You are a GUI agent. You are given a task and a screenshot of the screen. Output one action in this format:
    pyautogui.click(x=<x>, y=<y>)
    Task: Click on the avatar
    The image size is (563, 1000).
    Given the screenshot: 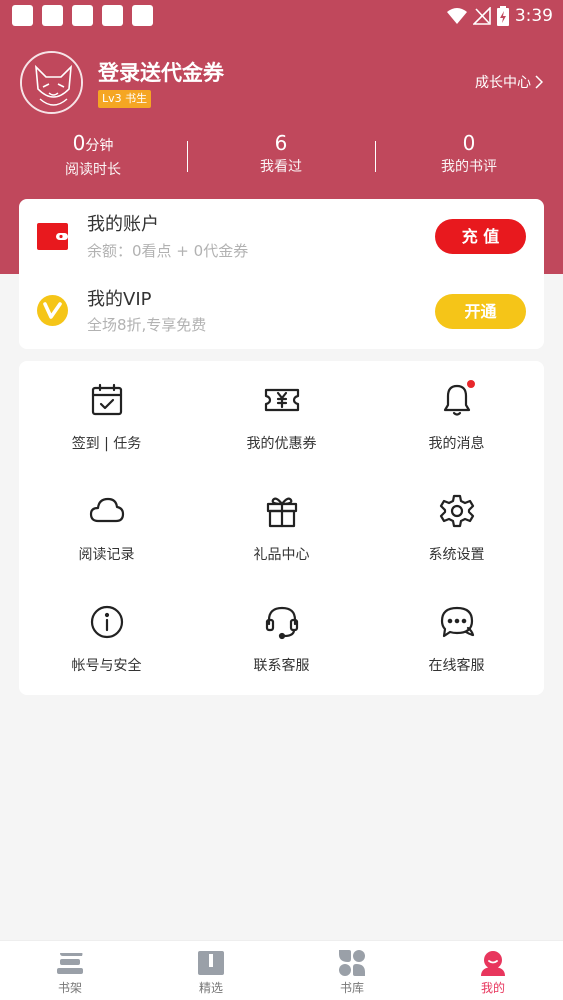 What is the action you would take?
    pyautogui.click(x=51, y=82)
    